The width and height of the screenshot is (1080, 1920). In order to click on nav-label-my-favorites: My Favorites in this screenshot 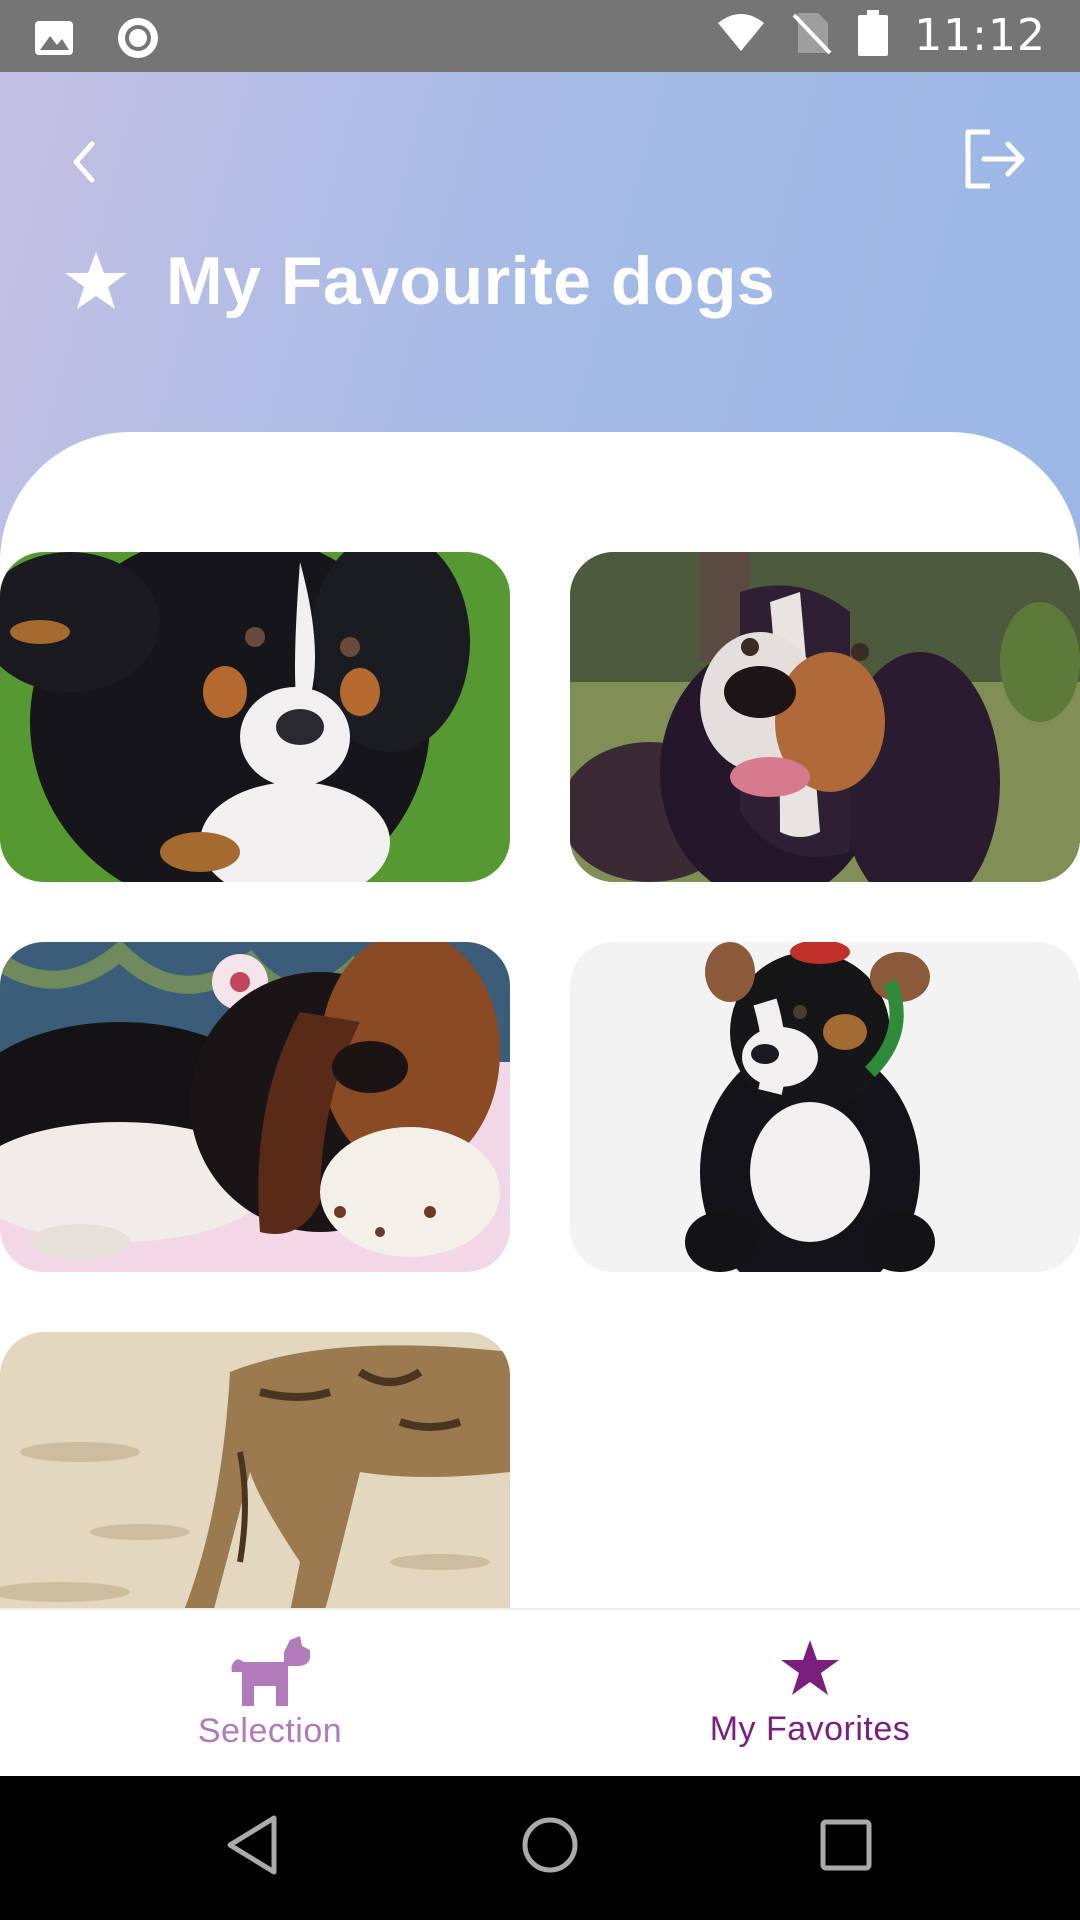, I will do `click(810, 1729)`.